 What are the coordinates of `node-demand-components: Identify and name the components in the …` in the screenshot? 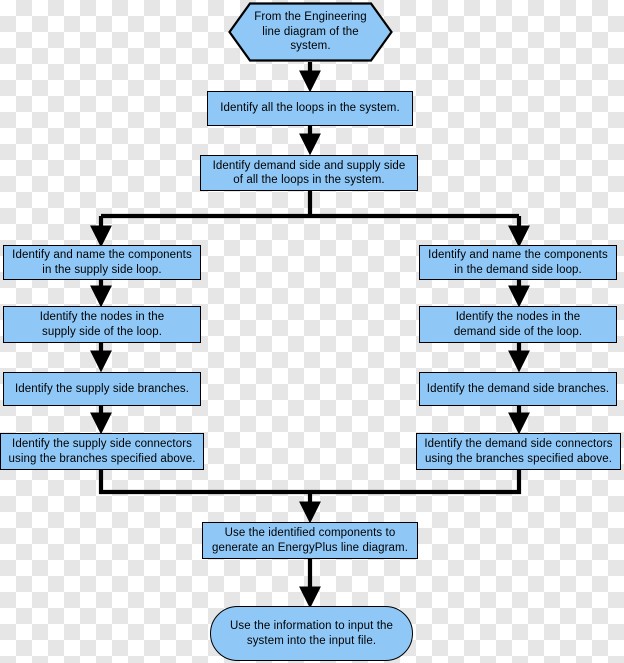 It's located at (518, 262).